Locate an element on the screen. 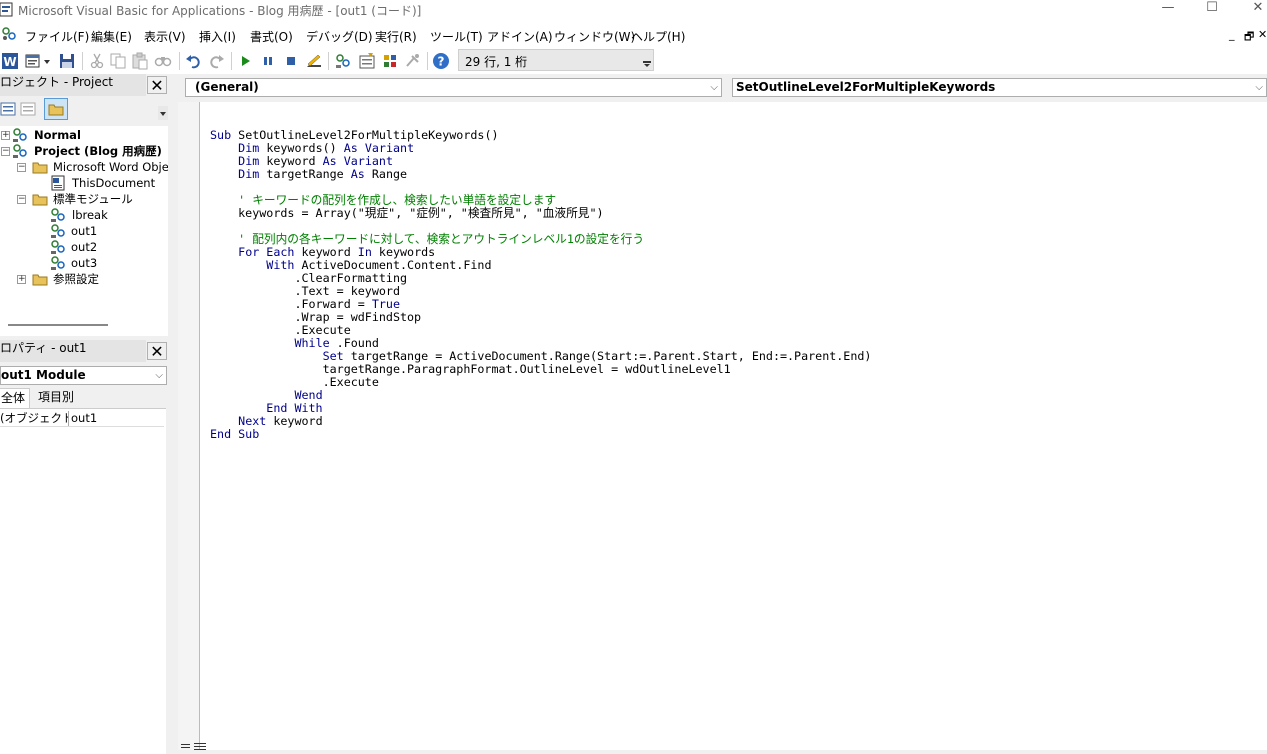 The width and height of the screenshot is (1267, 754). margin-indicator-bar is located at coordinates (189, 426).